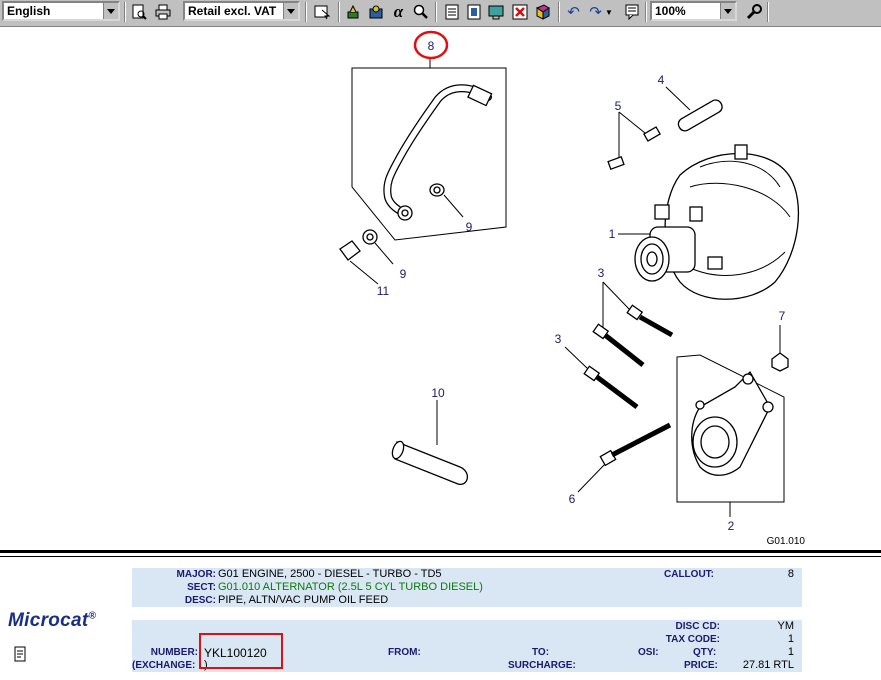  Describe the element at coordinates (609, 12) in the screenshot. I see `chevron-down-icon: ▼` at that location.